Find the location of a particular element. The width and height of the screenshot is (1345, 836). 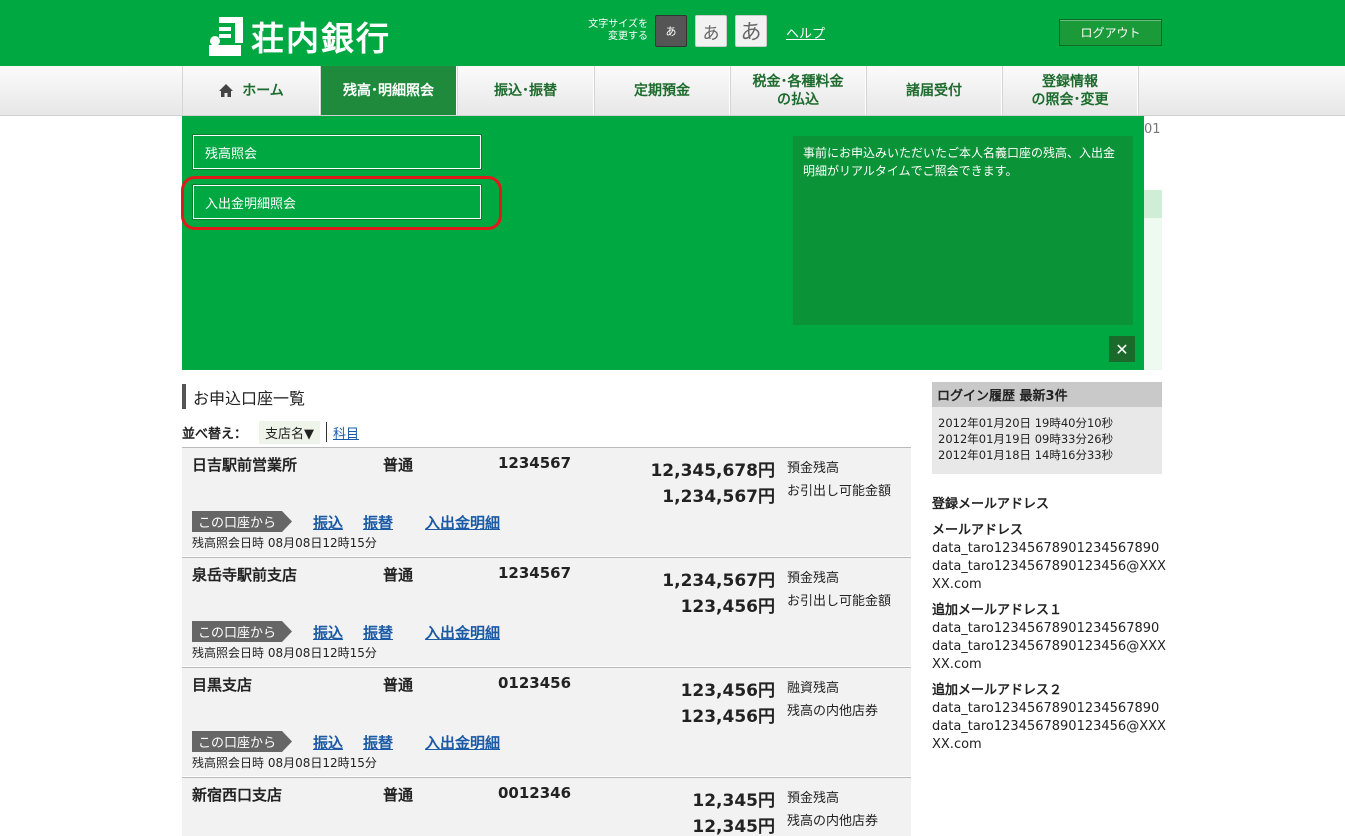

background-bar is located at coordinates (1153, 204).